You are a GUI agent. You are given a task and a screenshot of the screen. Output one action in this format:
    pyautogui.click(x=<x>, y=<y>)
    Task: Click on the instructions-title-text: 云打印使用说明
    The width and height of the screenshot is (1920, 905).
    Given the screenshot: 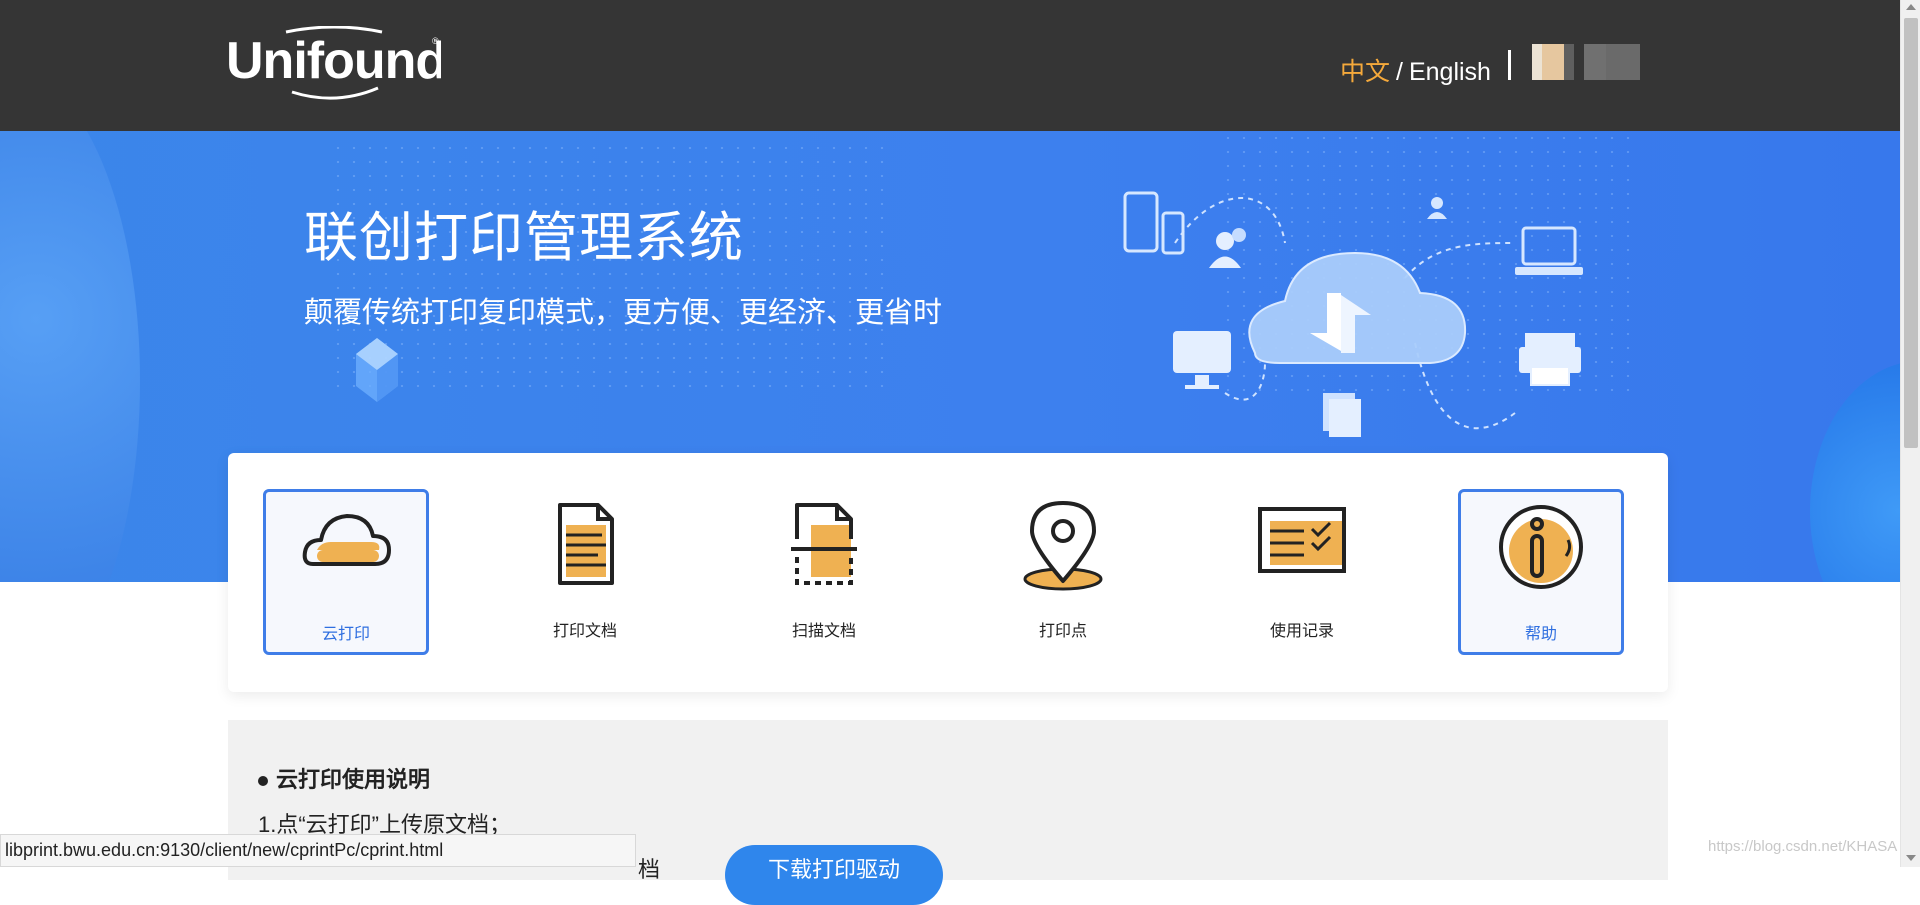 What is the action you would take?
    pyautogui.click(x=353, y=779)
    